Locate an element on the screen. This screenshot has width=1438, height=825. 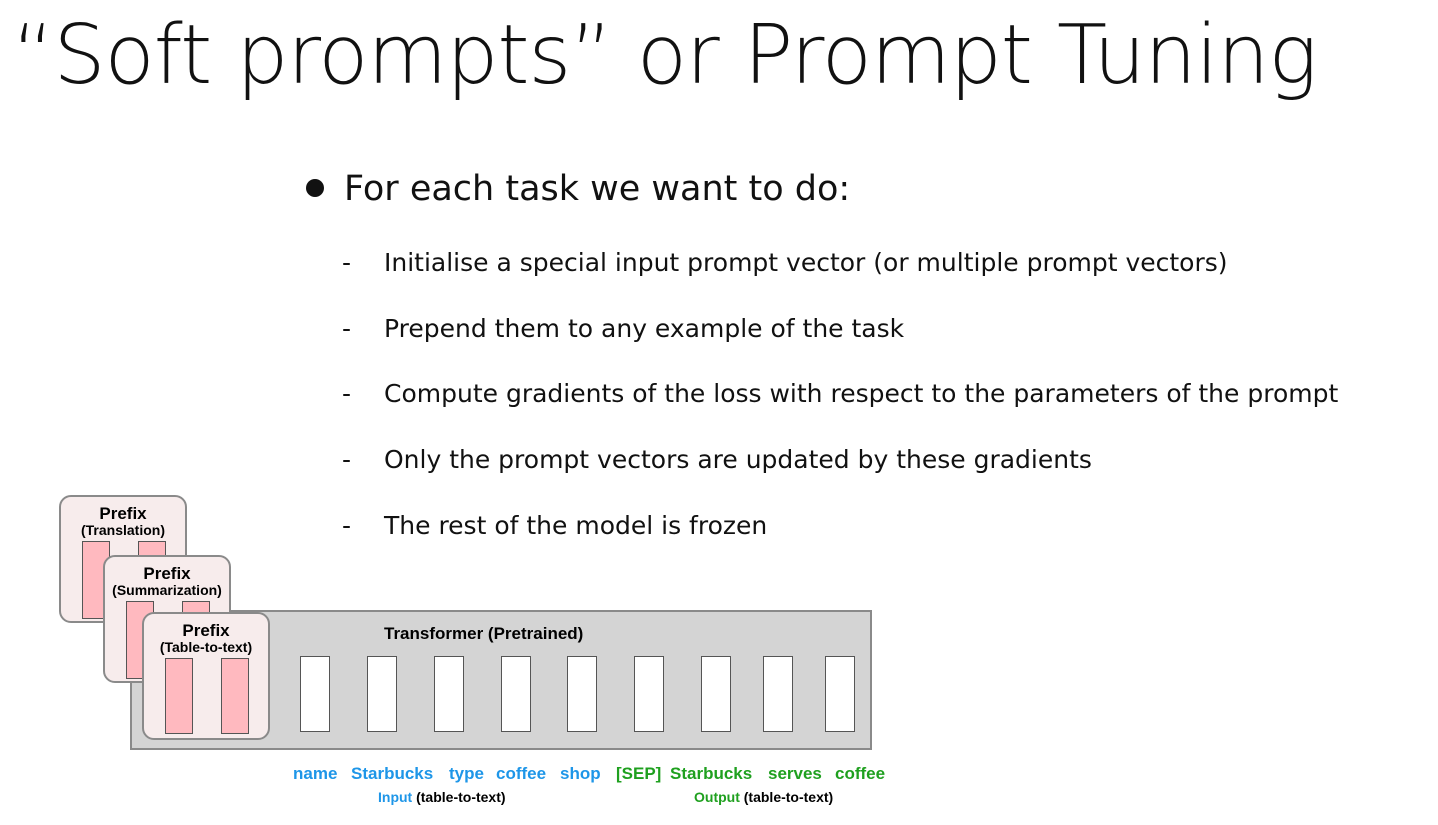
sub-item-text: Prepend them to any example of the task is located at coordinates (644, 328).